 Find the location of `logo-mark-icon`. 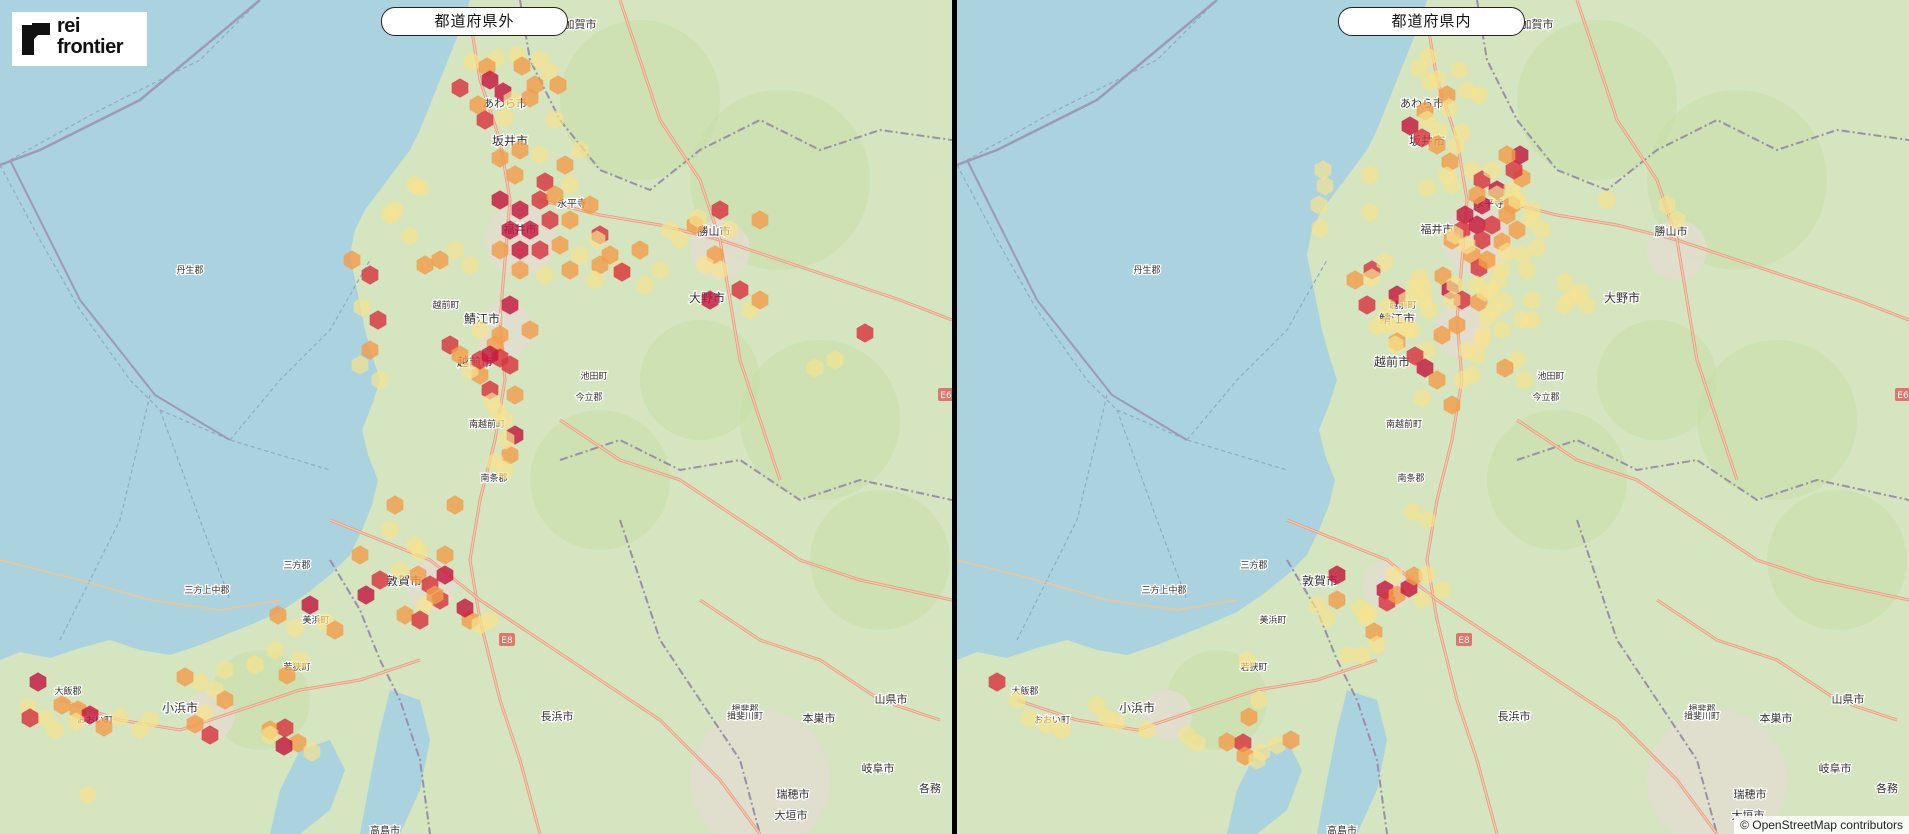

logo-mark-icon is located at coordinates (36, 39).